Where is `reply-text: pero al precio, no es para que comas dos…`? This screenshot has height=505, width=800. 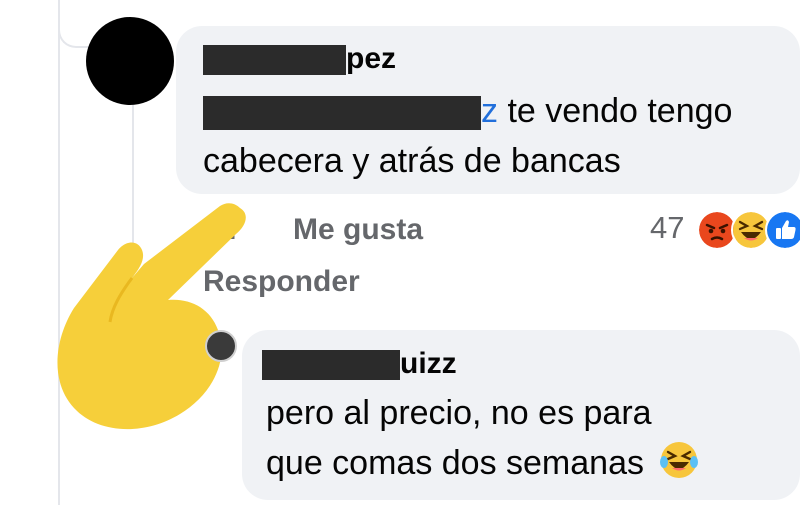 reply-text: pero al precio, no es para que comas dos… is located at coordinates (526, 438).